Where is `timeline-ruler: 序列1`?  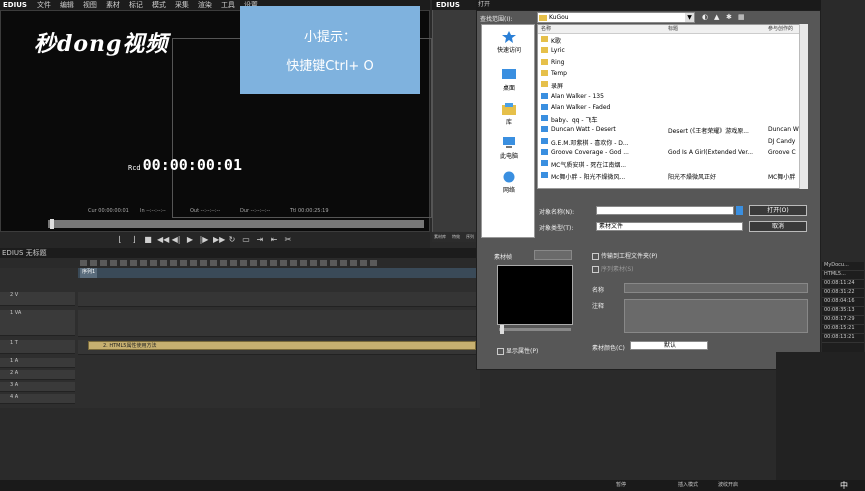 timeline-ruler: 序列1 is located at coordinates (279, 273).